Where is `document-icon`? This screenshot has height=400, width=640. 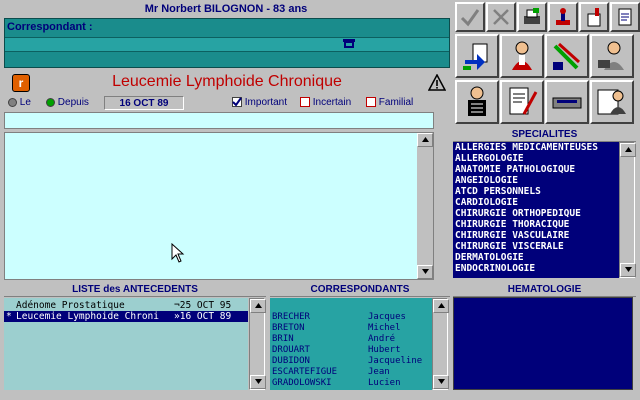
document-icon is located at coordinates (625, 17).